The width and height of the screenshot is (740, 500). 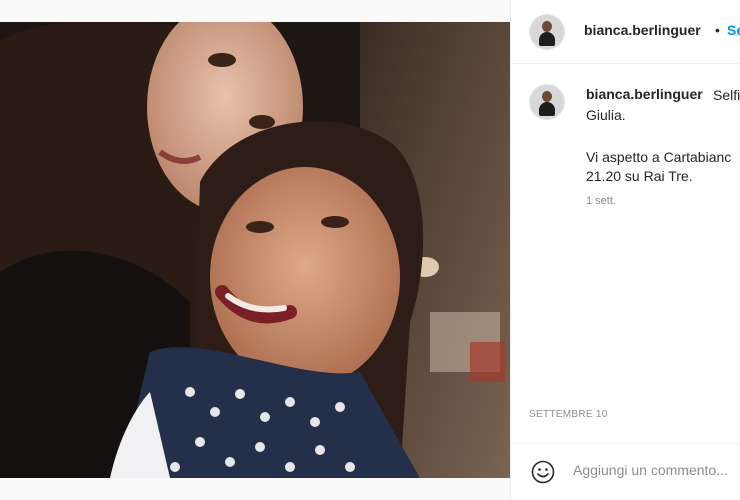 I want to click on header-username-link: bianca.berlinguer, so click(x=642, y=30).